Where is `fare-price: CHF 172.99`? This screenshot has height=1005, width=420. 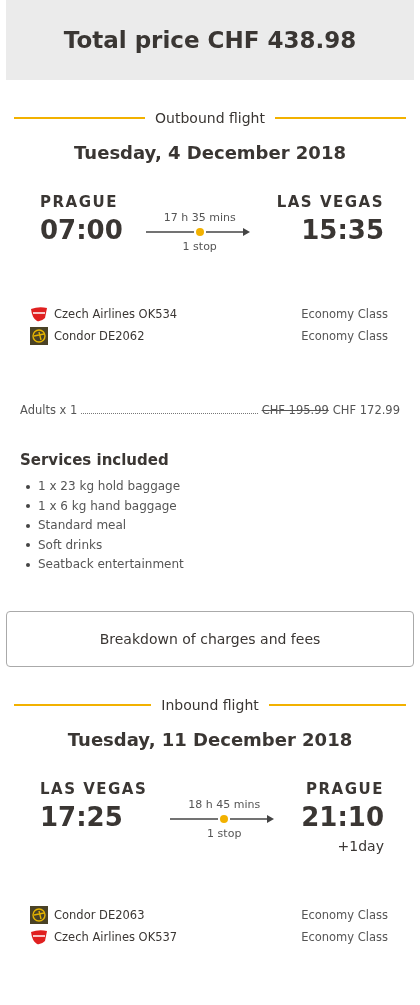
fare-price: CHF 172.99 is located at coordinates (366, 410).